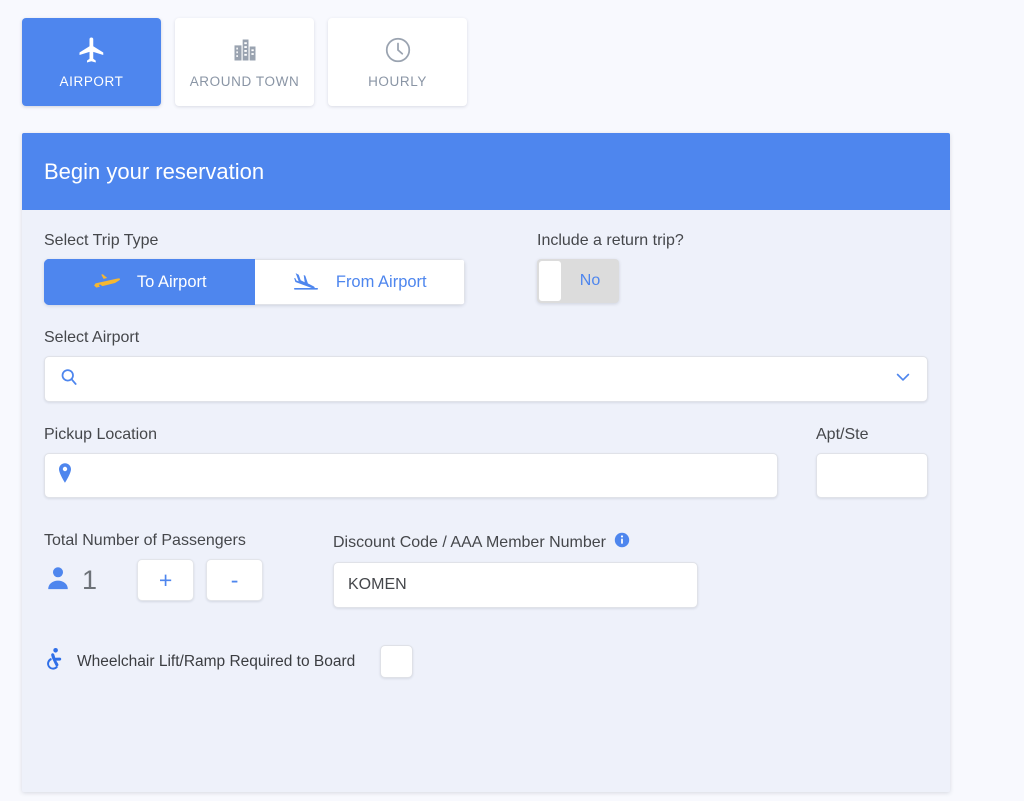 This screenshot has width=1024, height=801. I want to click on tab-around-town: AROUND TOWN, so click(244, 62).